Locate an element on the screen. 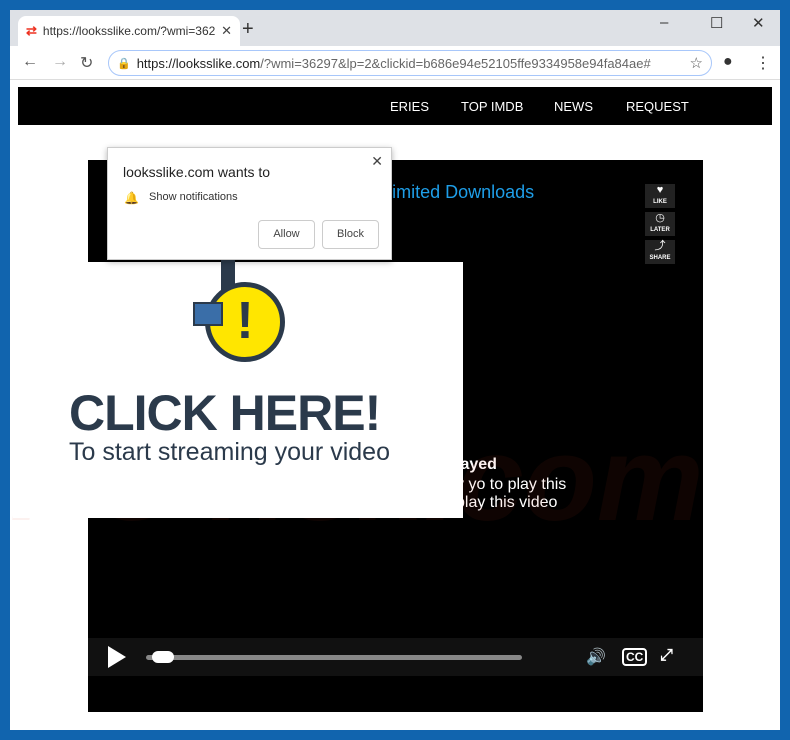 Image resolution: width=790 pixels, height=740 pixels. new-tab-button: + is located at coordinates (248, 29).